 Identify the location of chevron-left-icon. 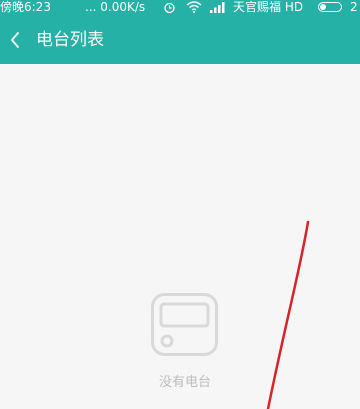
(15, 40).